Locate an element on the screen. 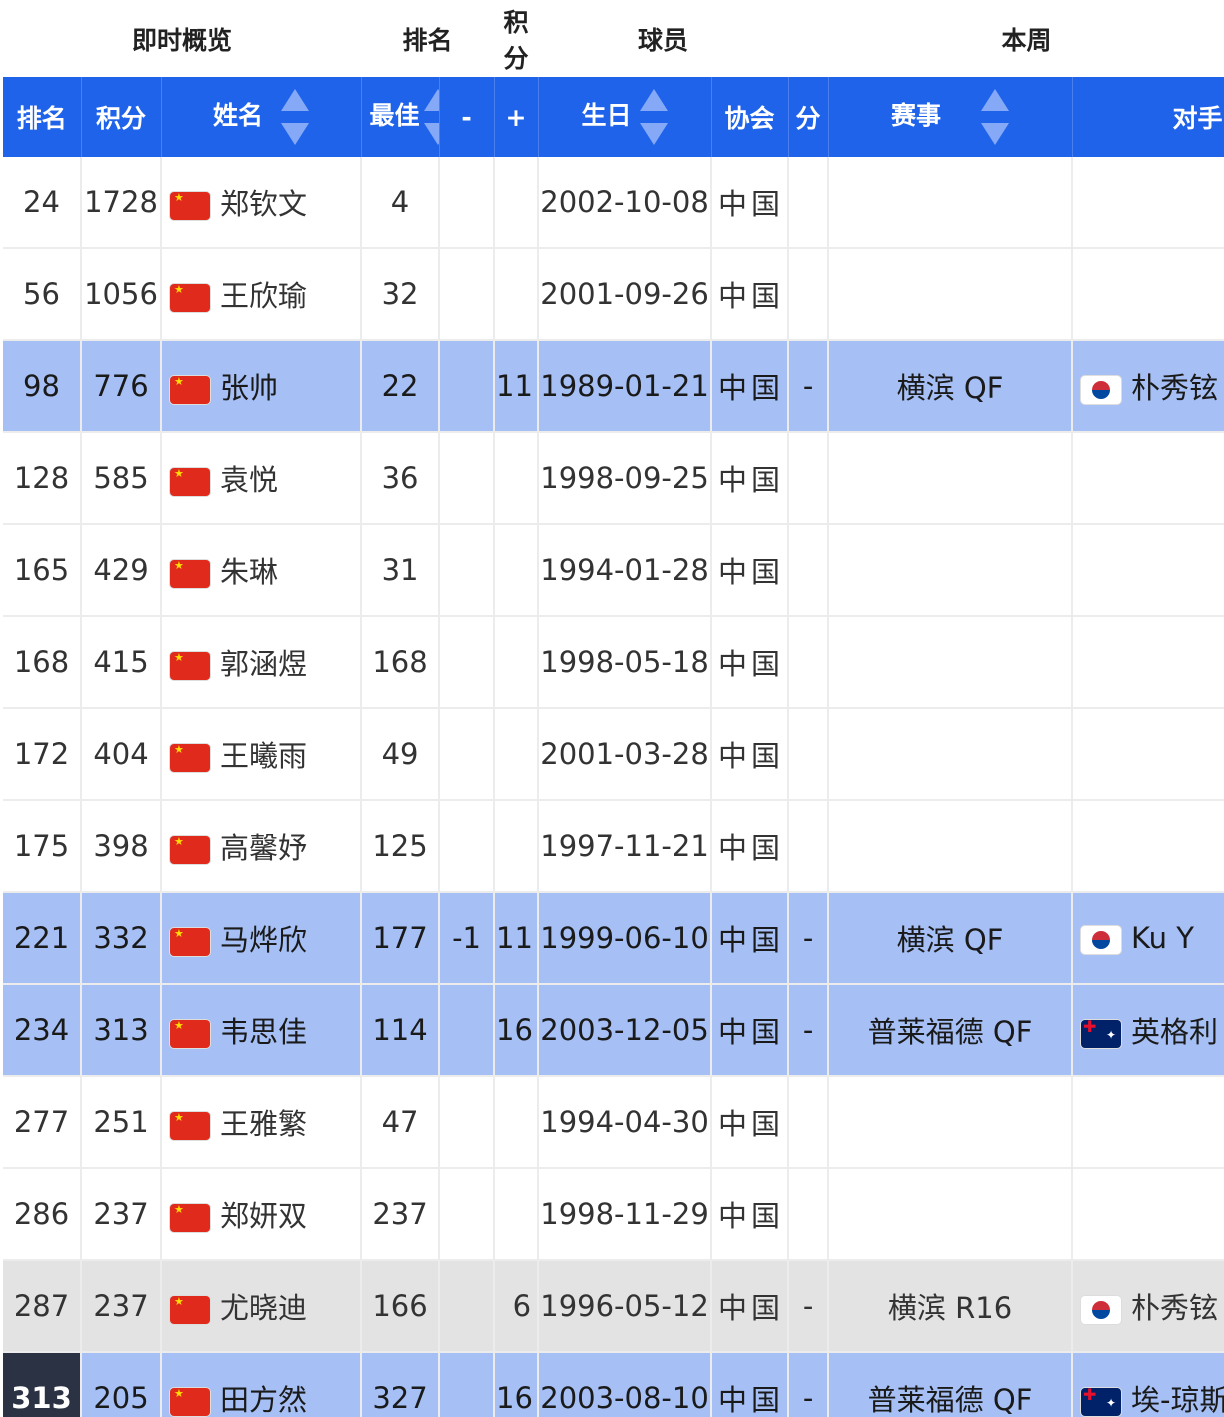 This screenshot has width=1224, height=1417. birthday-cell: 1998-11-29 is located at coordinates (625, 1214).